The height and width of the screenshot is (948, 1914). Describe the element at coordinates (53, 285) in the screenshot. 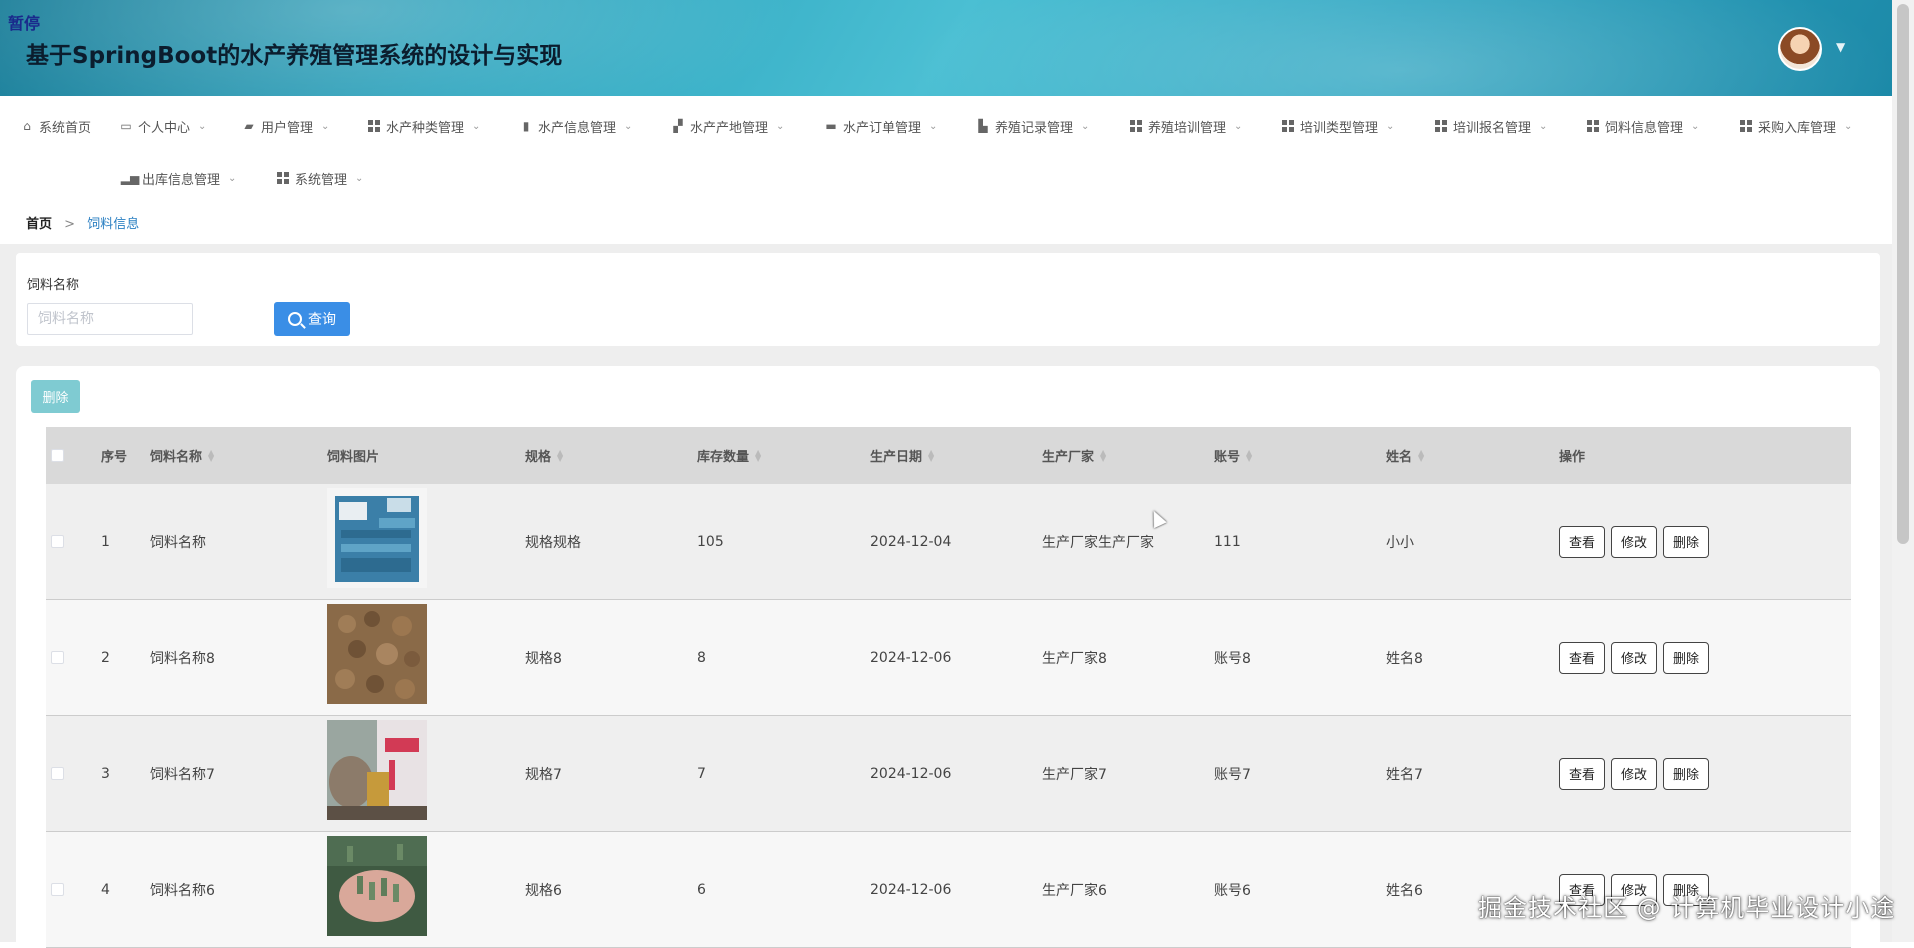

I see `search-label: 饲料名称` at that location.